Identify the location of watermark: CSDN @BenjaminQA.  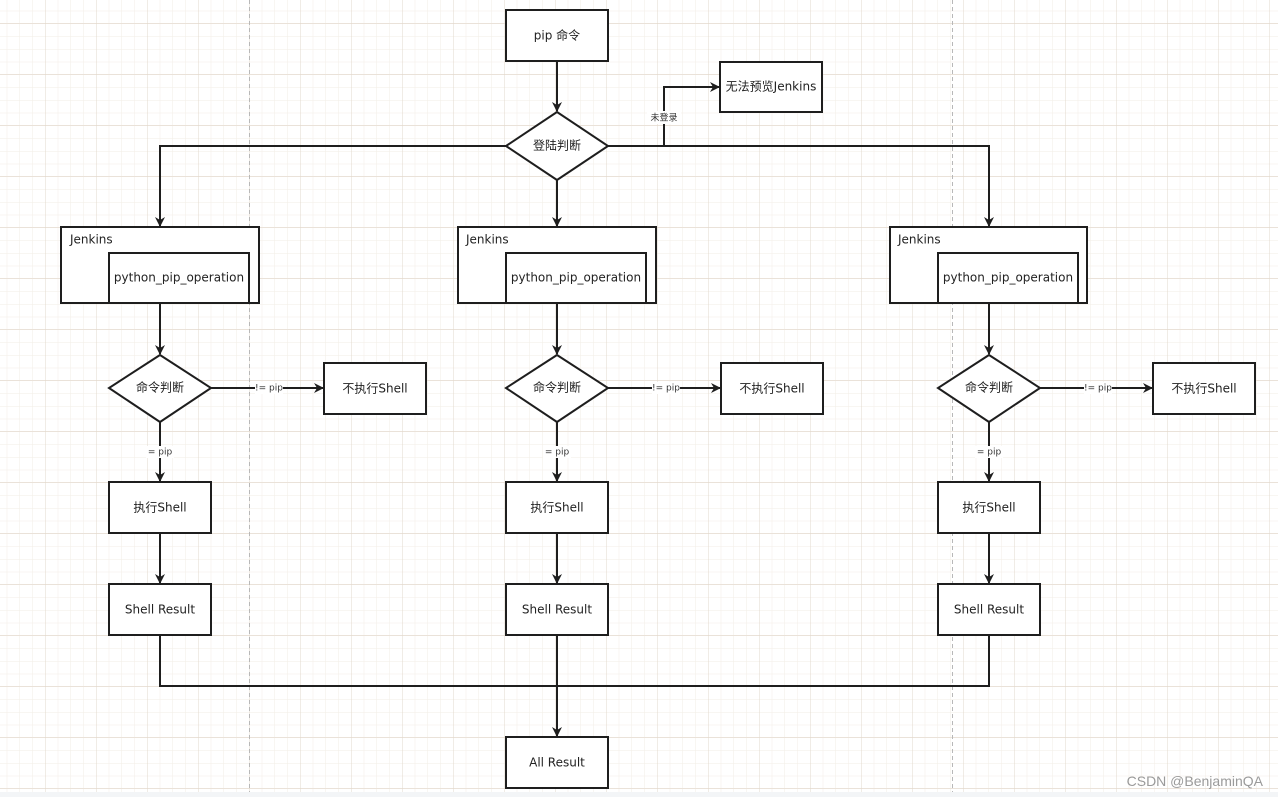
(1194, 781).